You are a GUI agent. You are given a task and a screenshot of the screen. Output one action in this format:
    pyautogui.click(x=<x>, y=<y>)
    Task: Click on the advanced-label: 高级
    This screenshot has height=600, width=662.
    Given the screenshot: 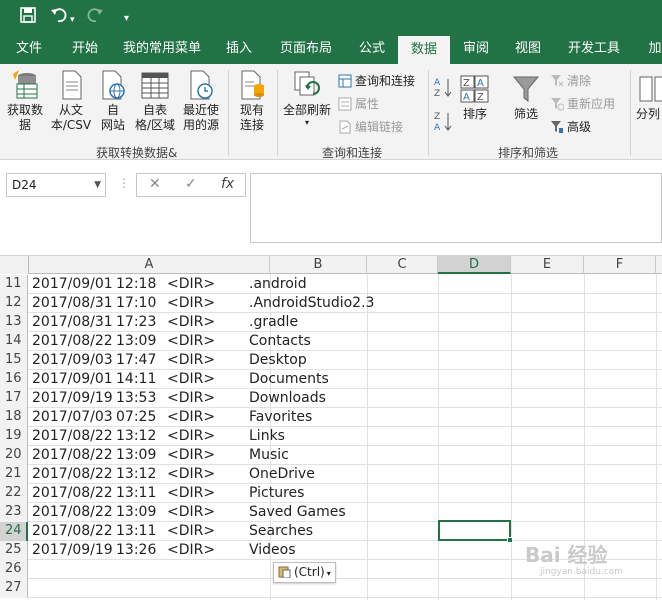 What is the action you would take?
    pyautogui.click(x=579, y=127)
    